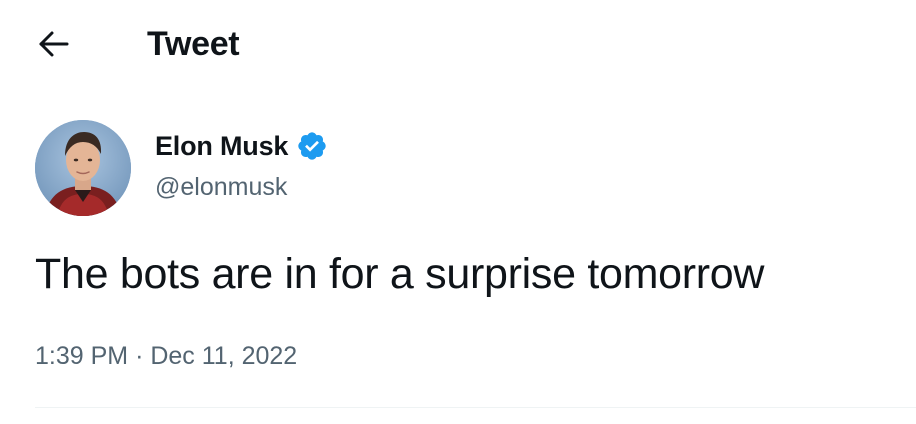 This screenshot has height=424, width=916. I want to click on avatar, so click(83, 168).